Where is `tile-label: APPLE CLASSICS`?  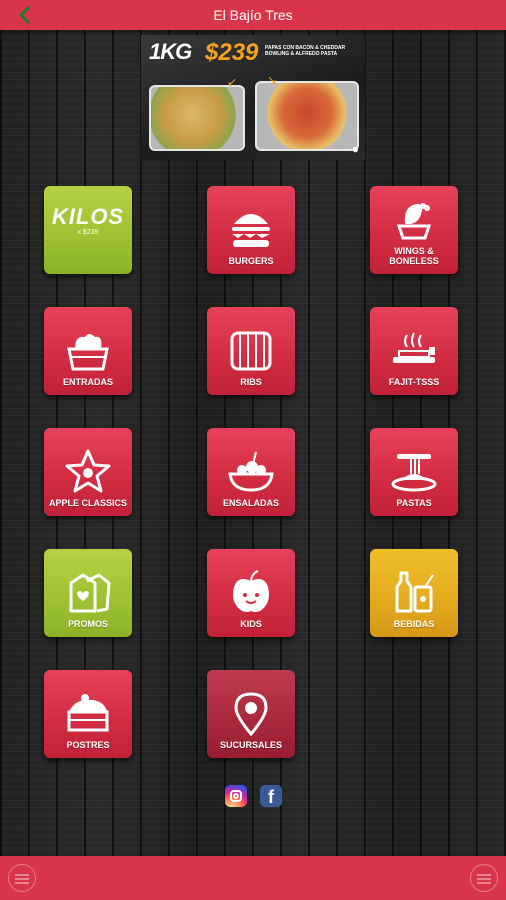 tile-label: APPLE CLASSICS is located at coordinates (87, 503).